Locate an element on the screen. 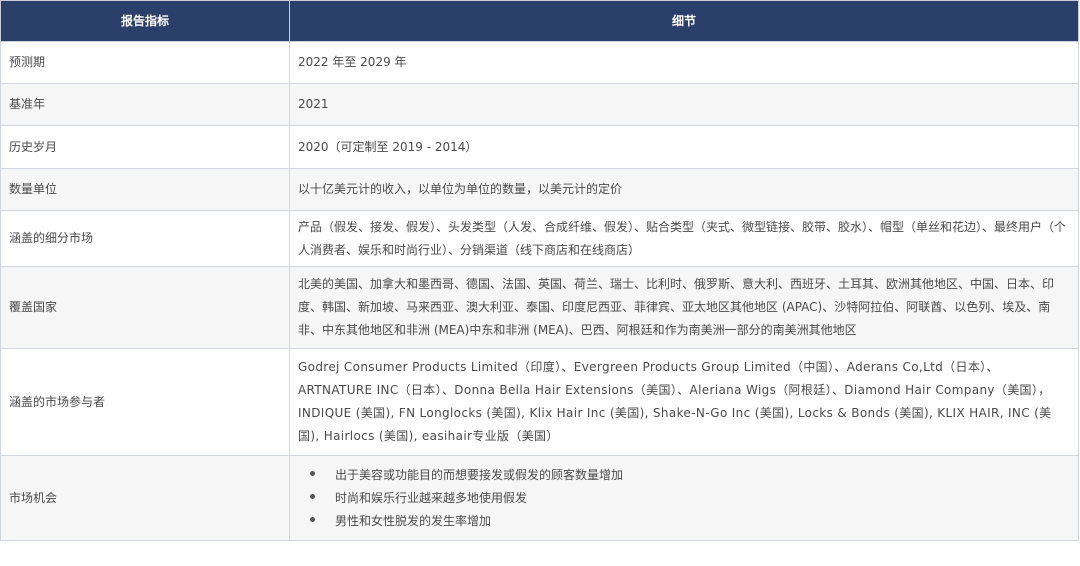  table-header-row: 报告指标 细节 is located at coordinates (539, 21).